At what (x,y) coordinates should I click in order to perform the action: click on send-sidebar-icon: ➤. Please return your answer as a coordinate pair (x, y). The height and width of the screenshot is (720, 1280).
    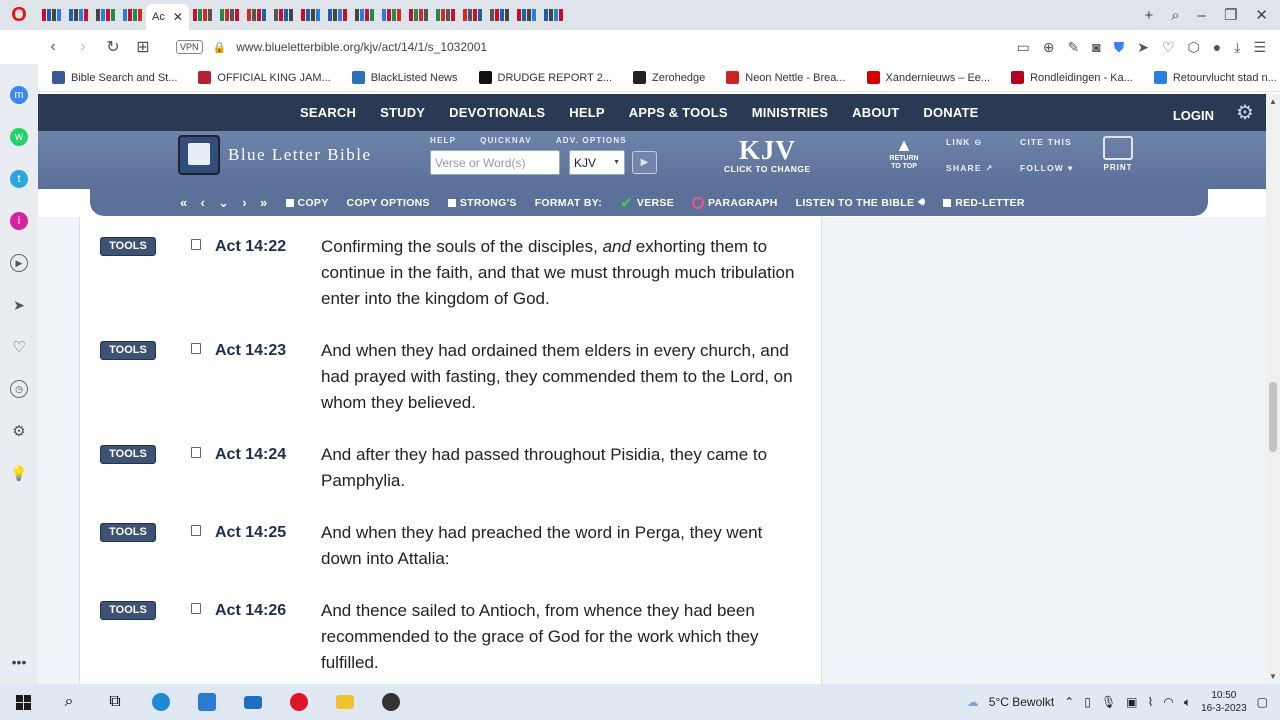
    Looking at the image, I should click on (19, 305).